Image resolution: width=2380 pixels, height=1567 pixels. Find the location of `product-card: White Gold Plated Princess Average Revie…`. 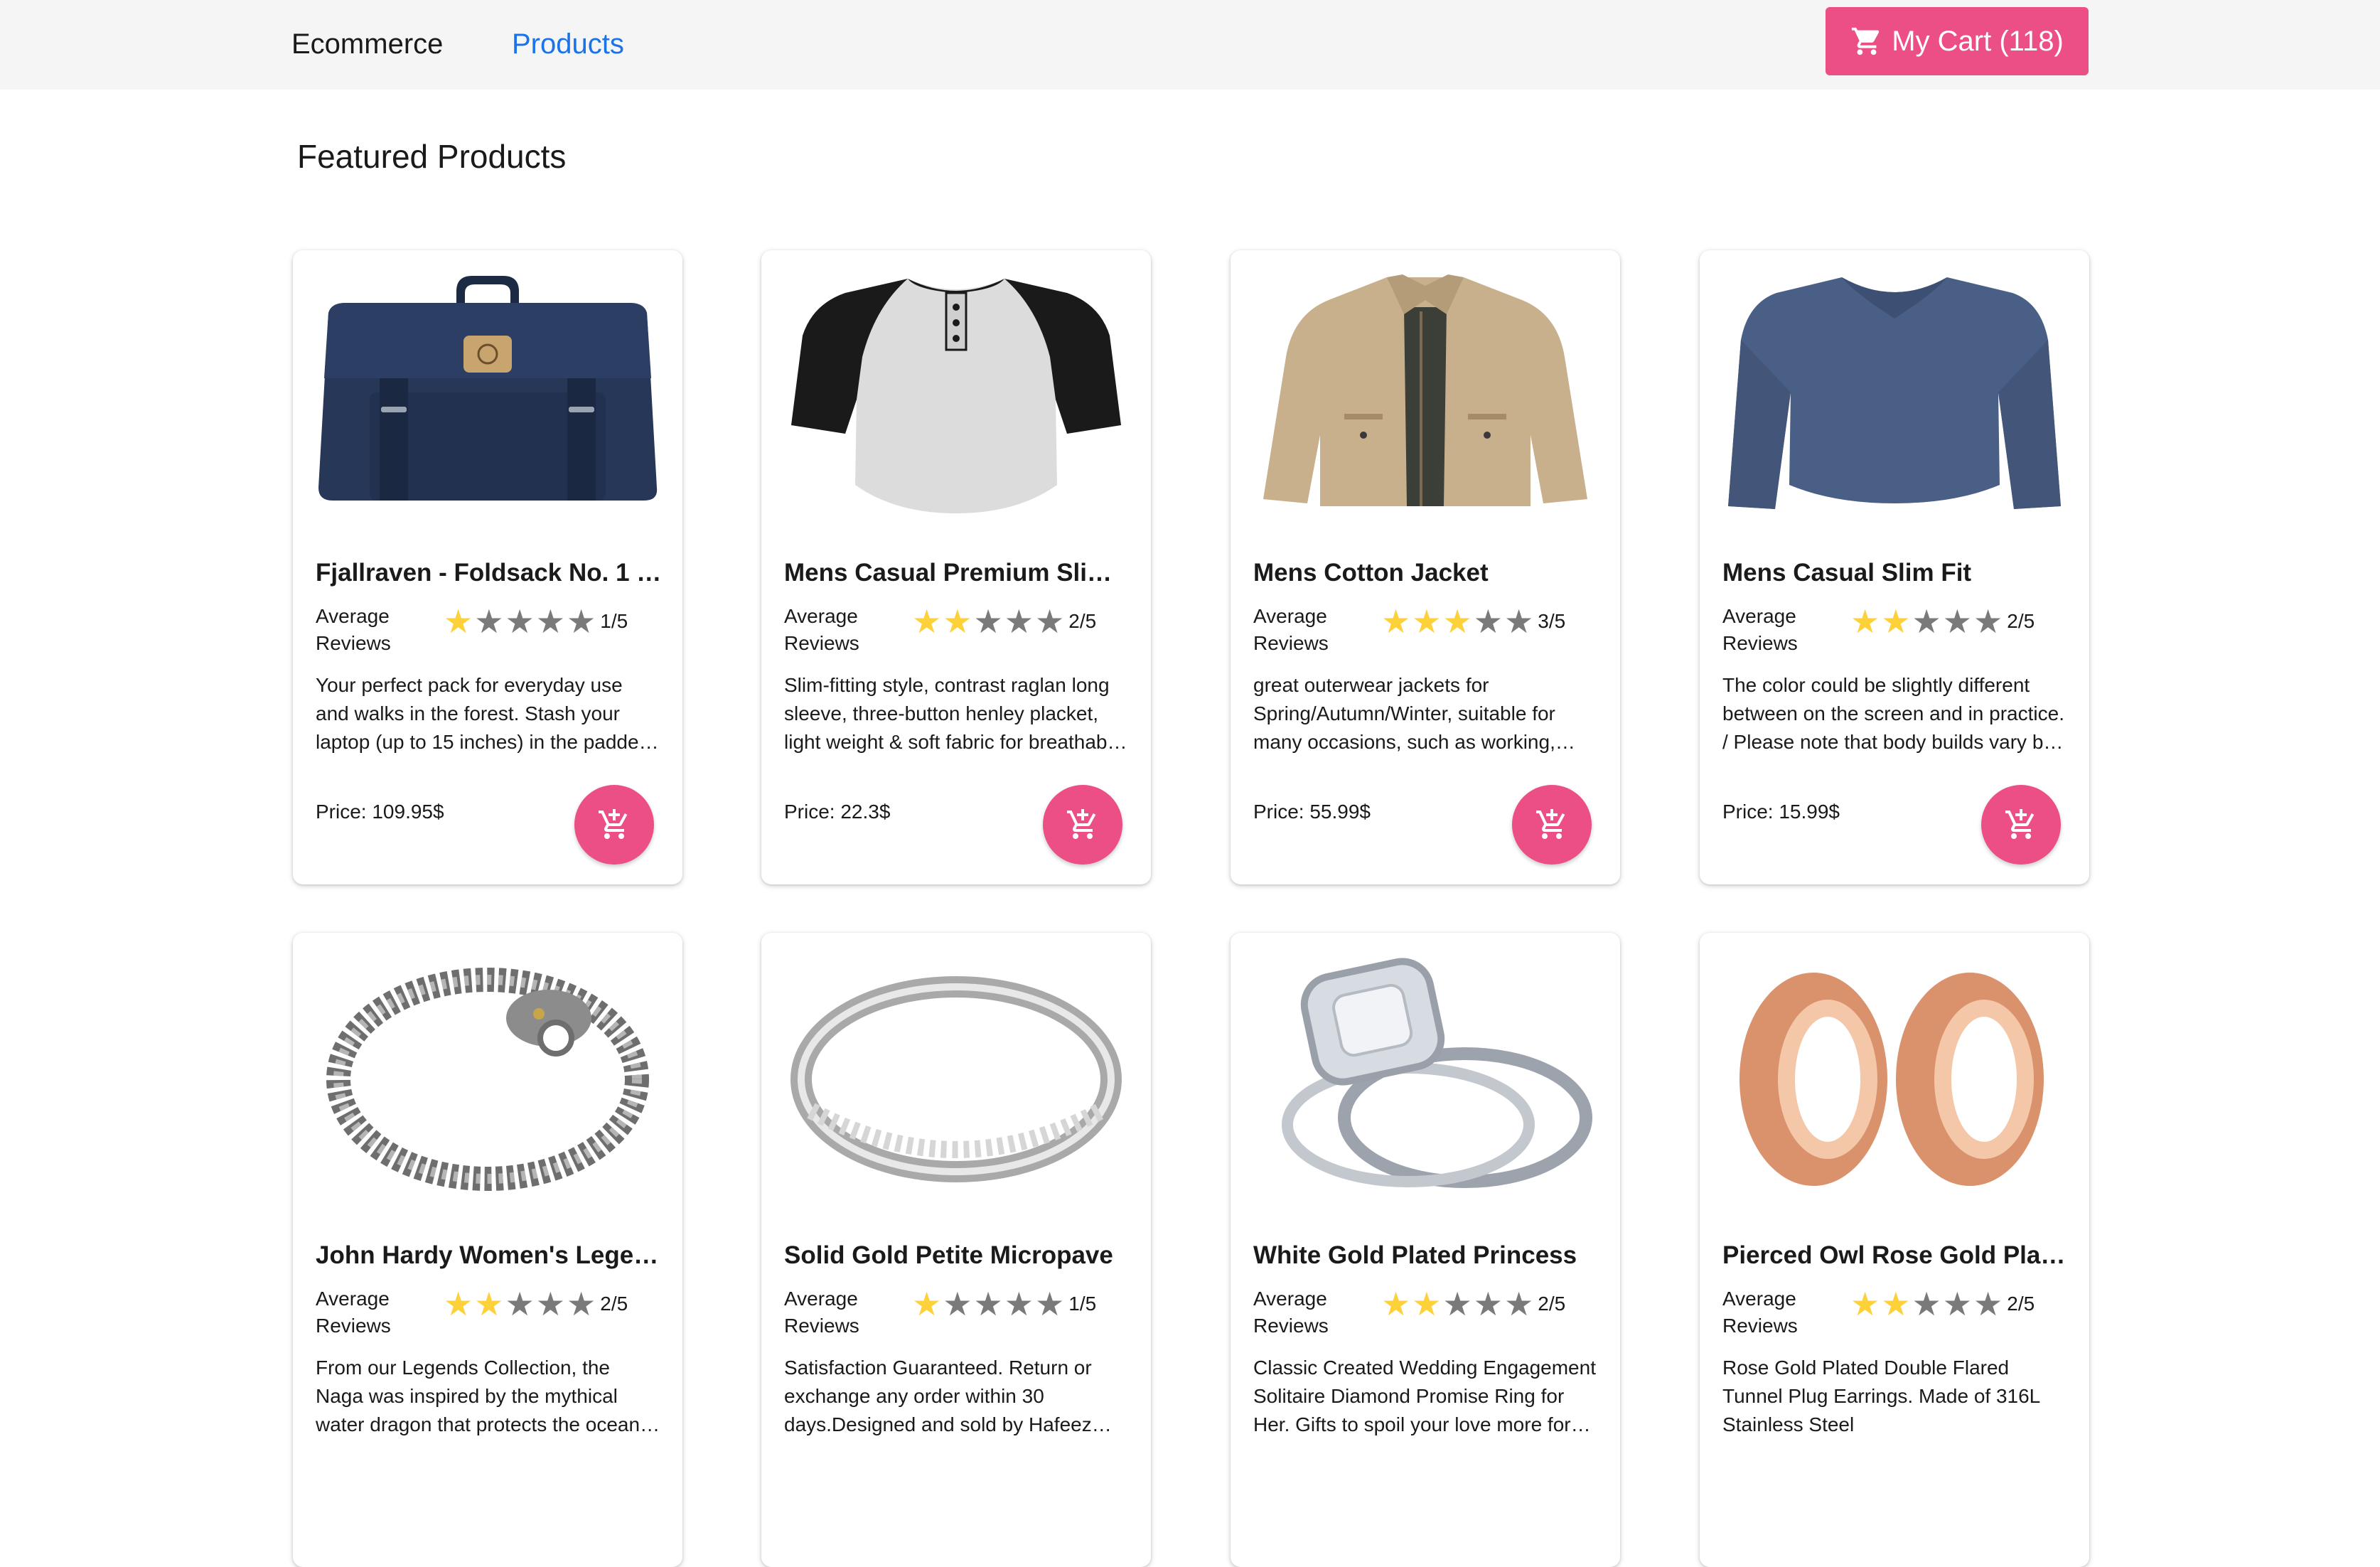

product-card: White Gold Plated Princess Average Revie… is located at coordinates (1425, 1250).